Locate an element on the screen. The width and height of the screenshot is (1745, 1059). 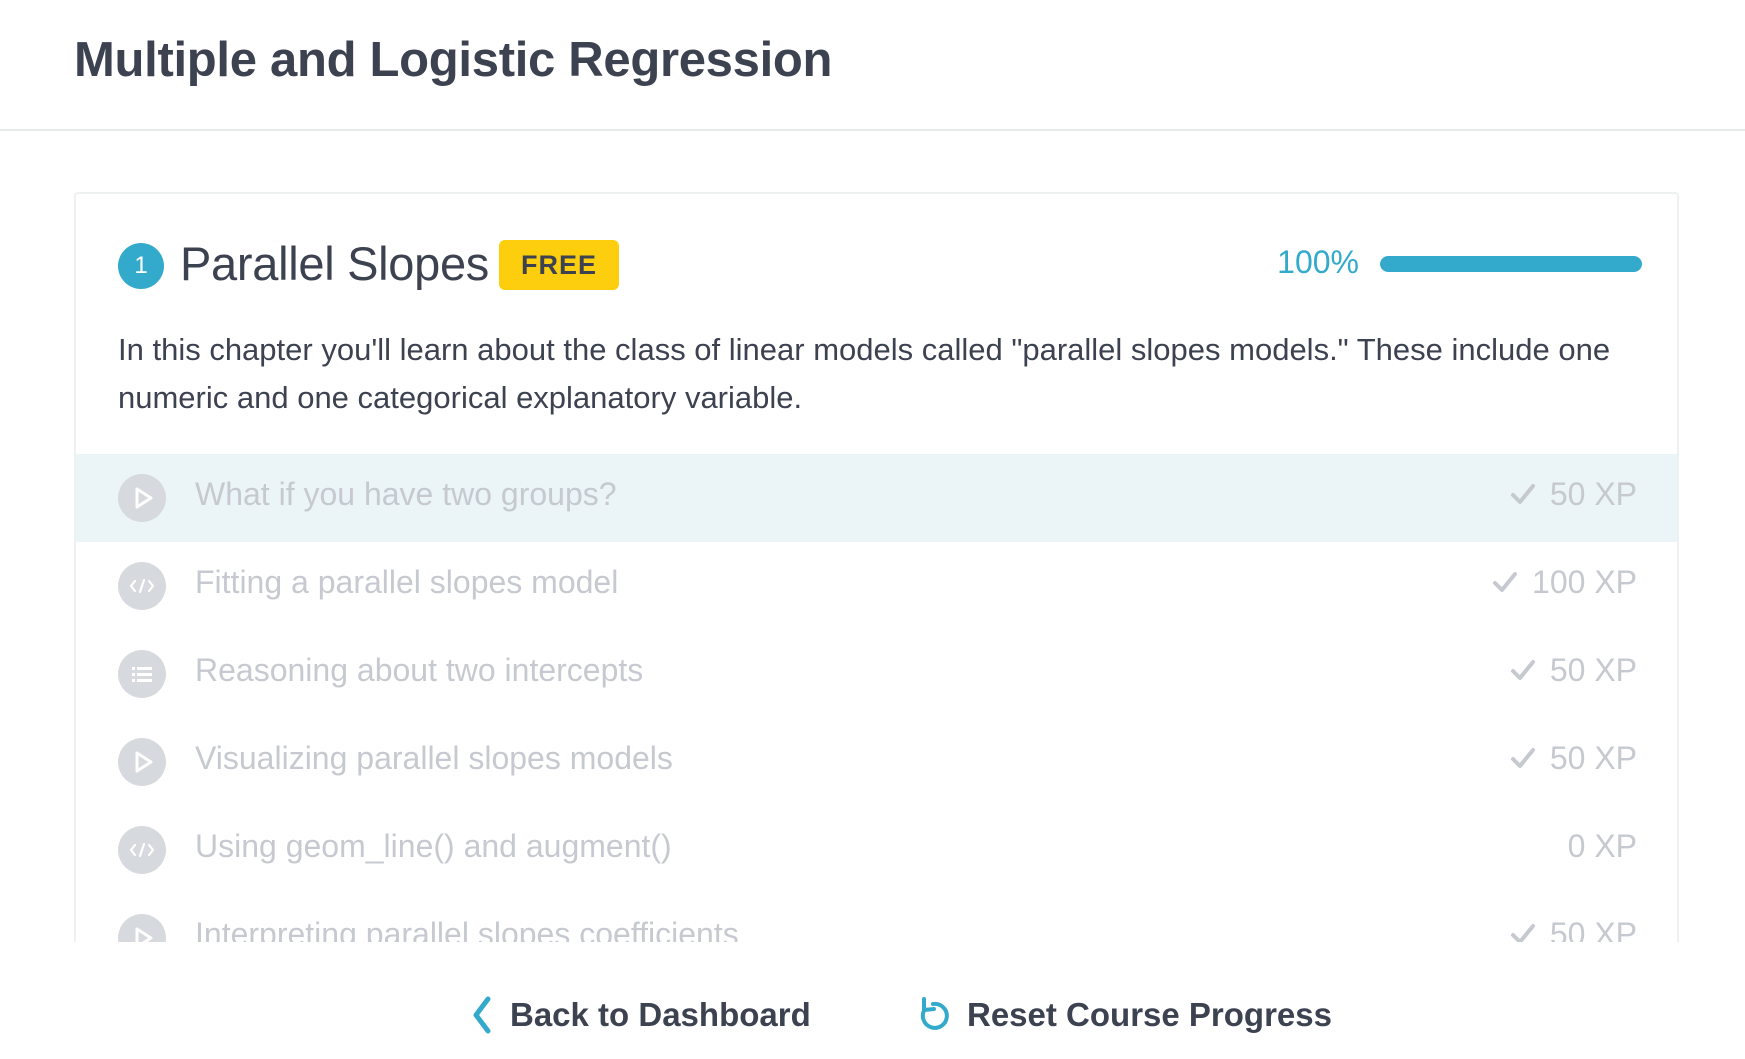
free-badge: FREE is located at coordinates (559, 265).